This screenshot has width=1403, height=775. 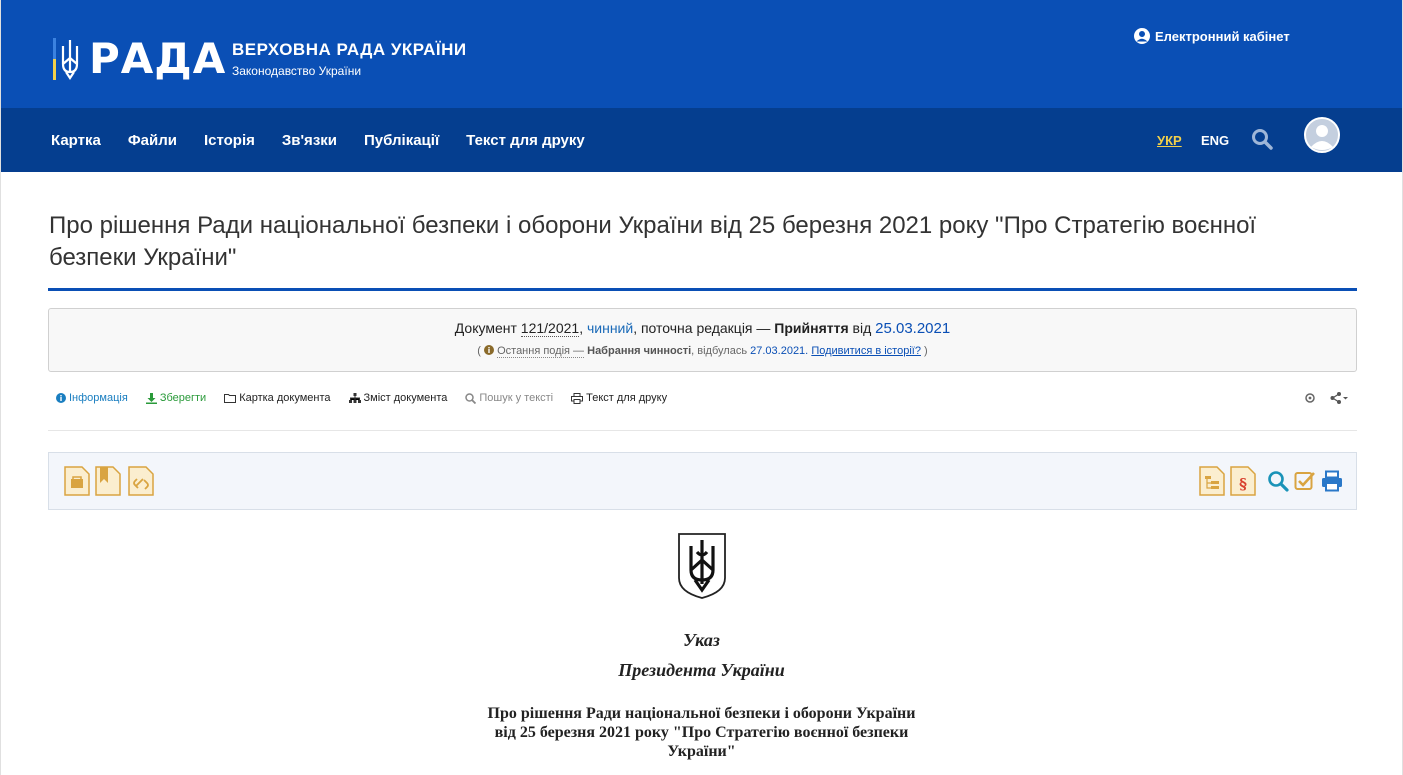 I want to click on print-icon, so click(x=1332, y=481).